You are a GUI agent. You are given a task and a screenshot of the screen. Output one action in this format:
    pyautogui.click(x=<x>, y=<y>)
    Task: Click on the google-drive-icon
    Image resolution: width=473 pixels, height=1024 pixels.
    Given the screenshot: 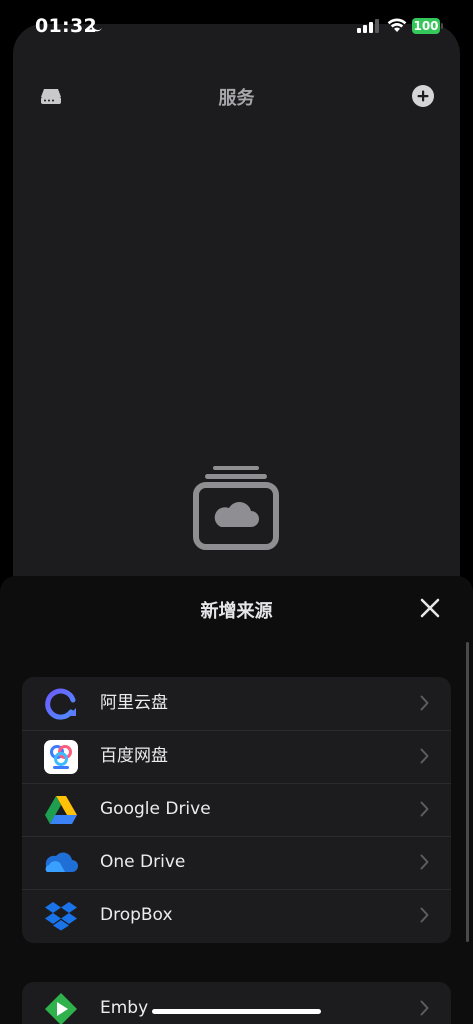 What is the action you would take?
    pyautogui.click(x=61, y=810)
    